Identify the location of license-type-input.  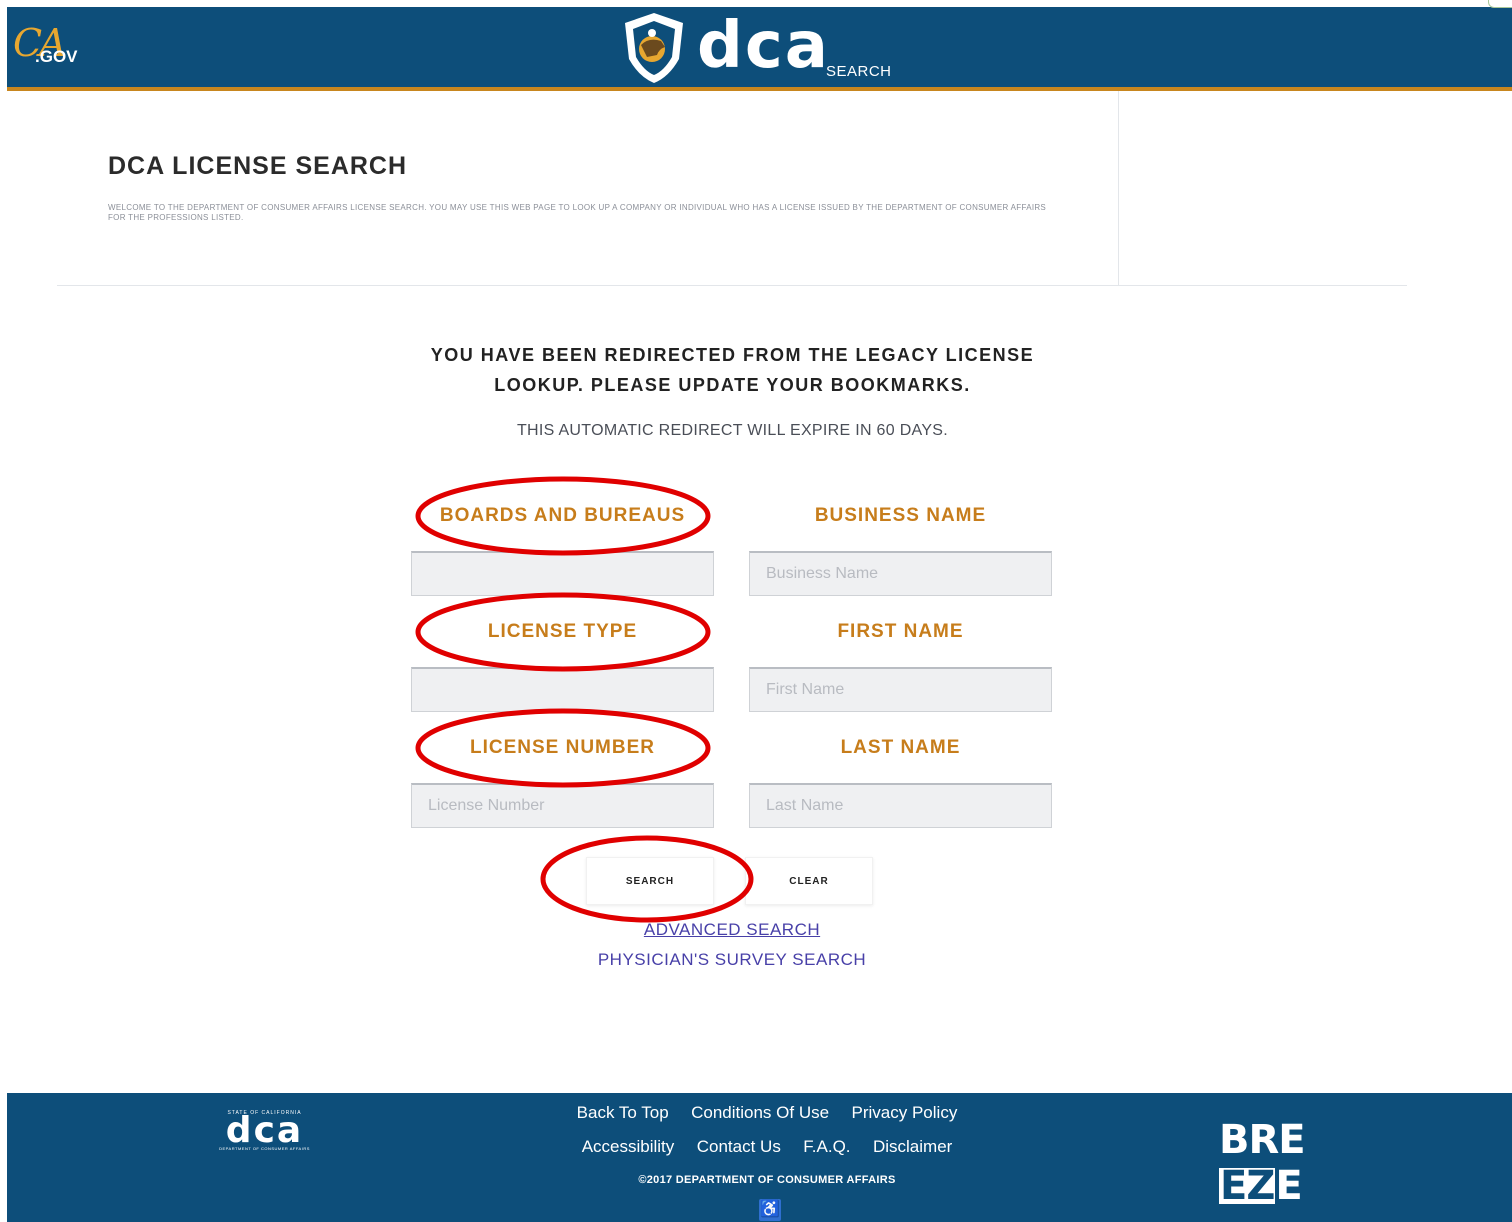
(562, 689).